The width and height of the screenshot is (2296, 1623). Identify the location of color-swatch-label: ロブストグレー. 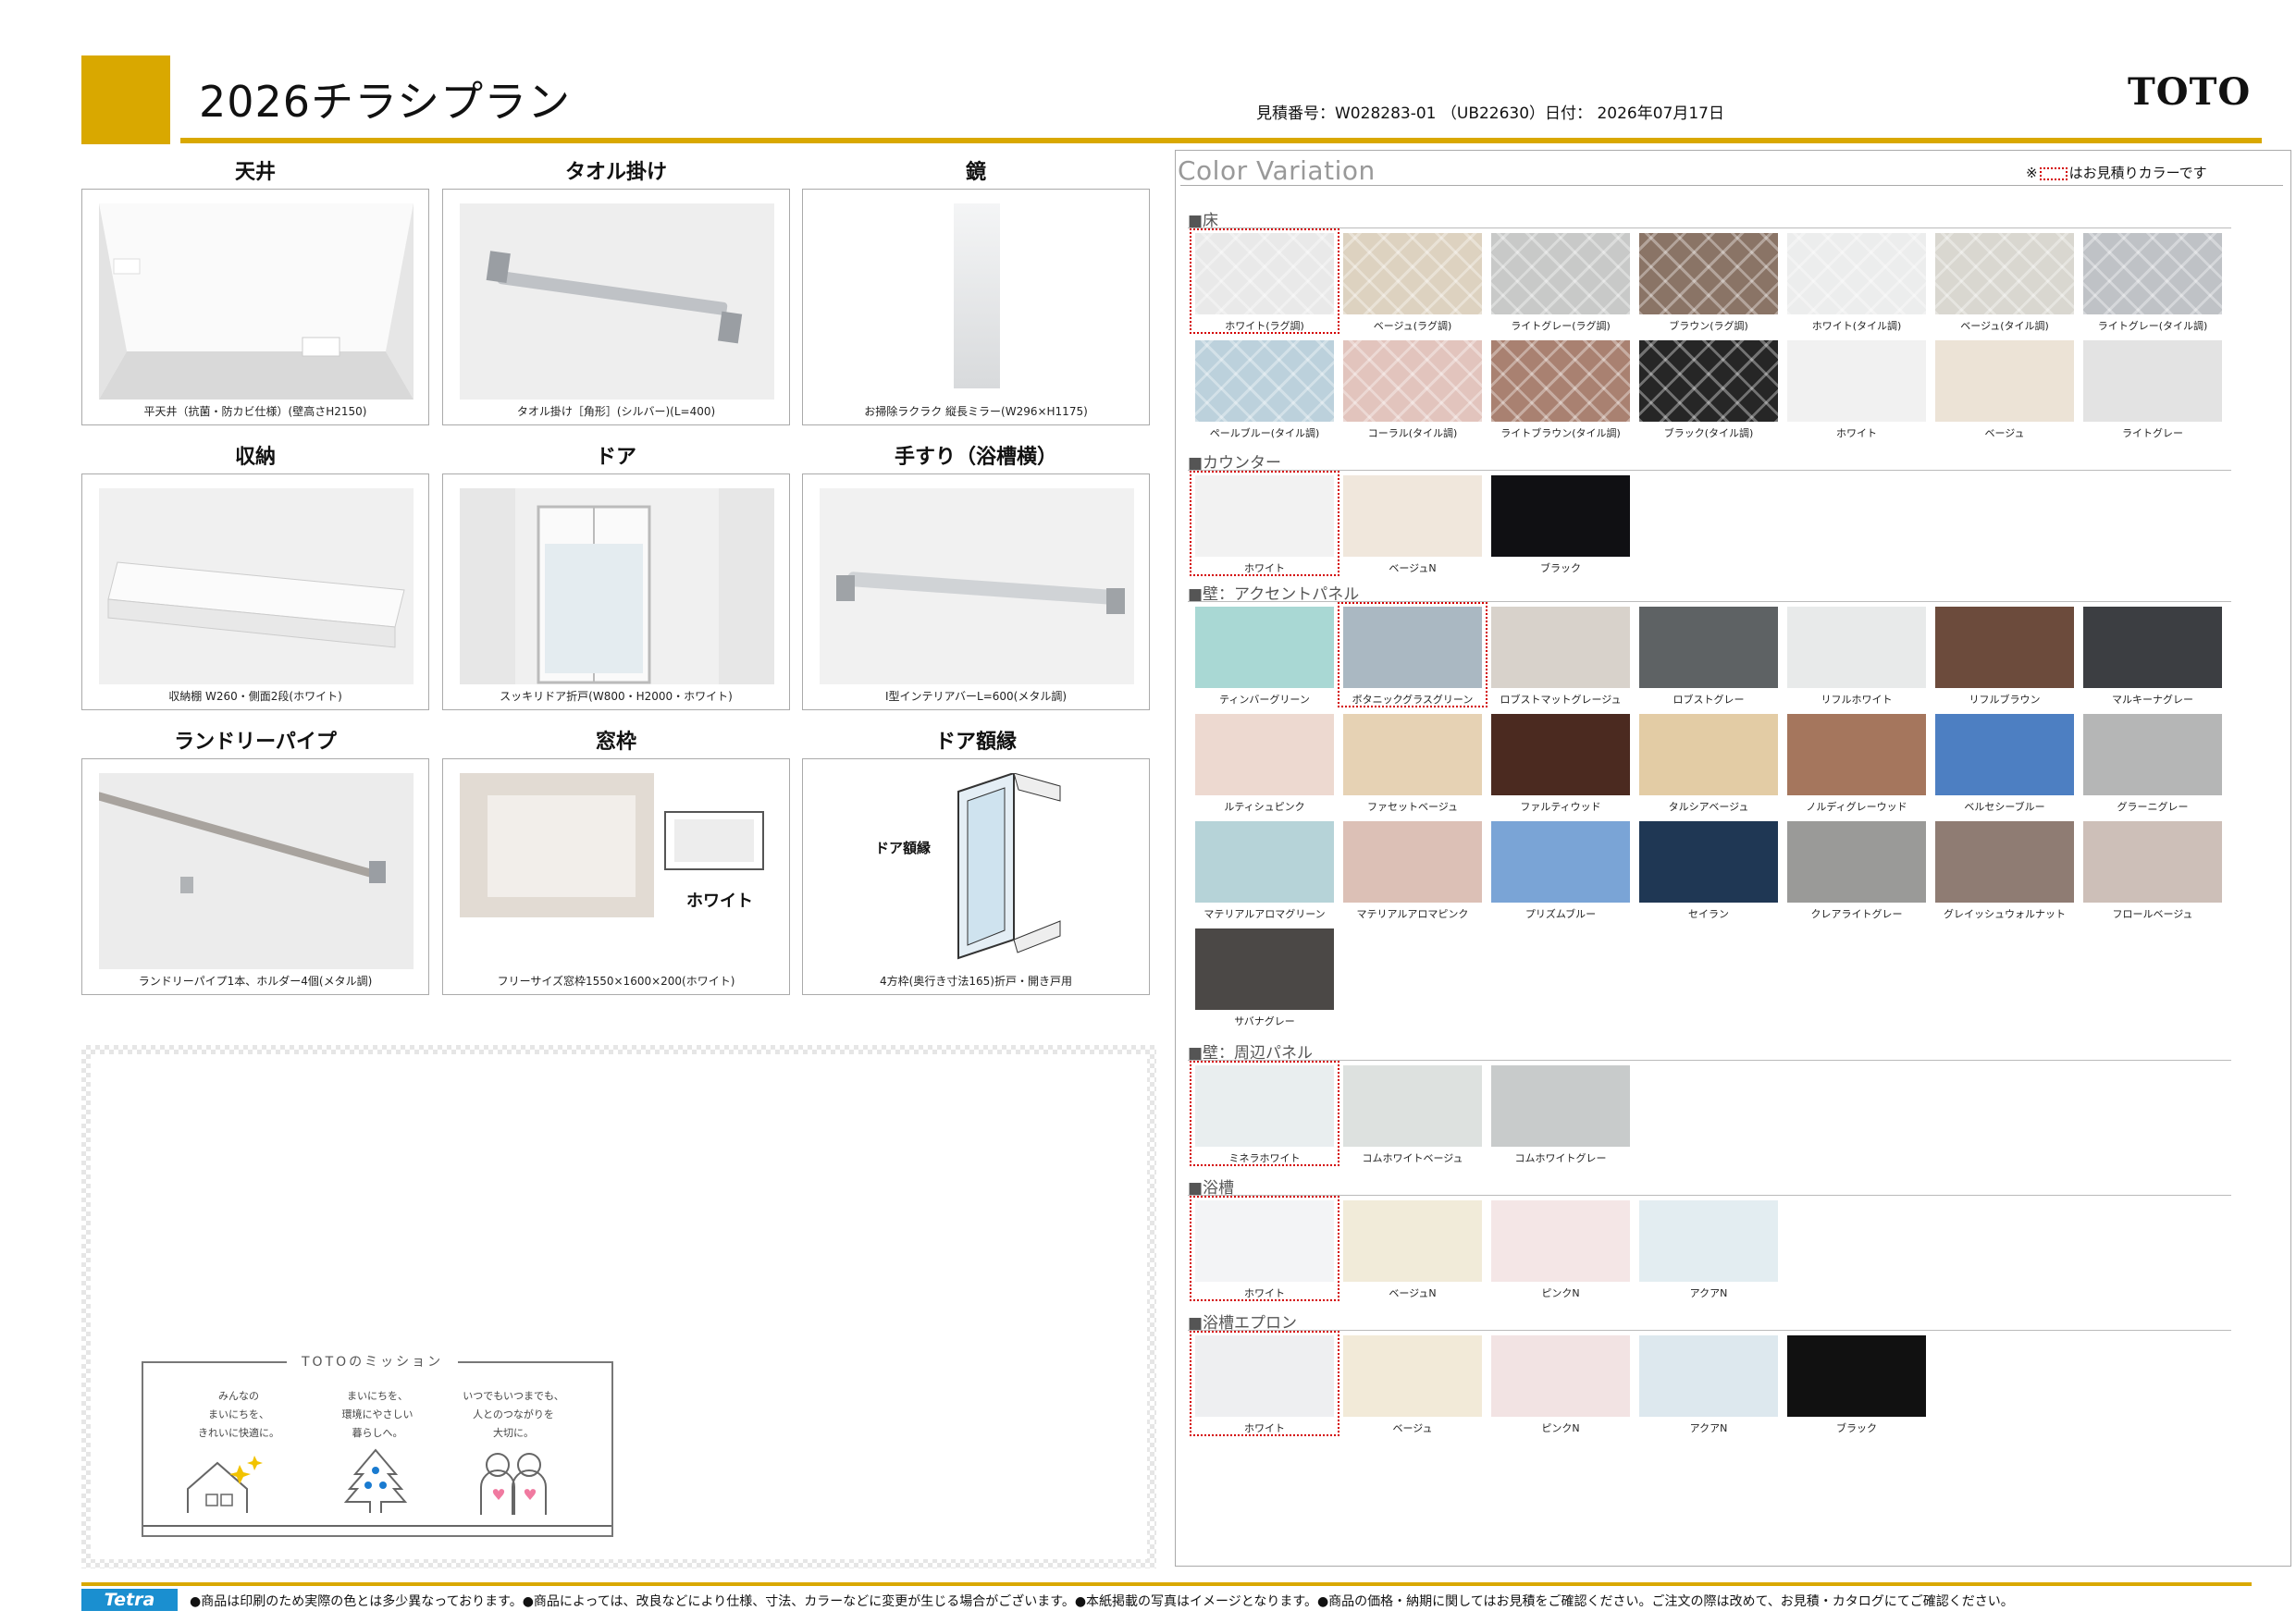
(1709, 700).